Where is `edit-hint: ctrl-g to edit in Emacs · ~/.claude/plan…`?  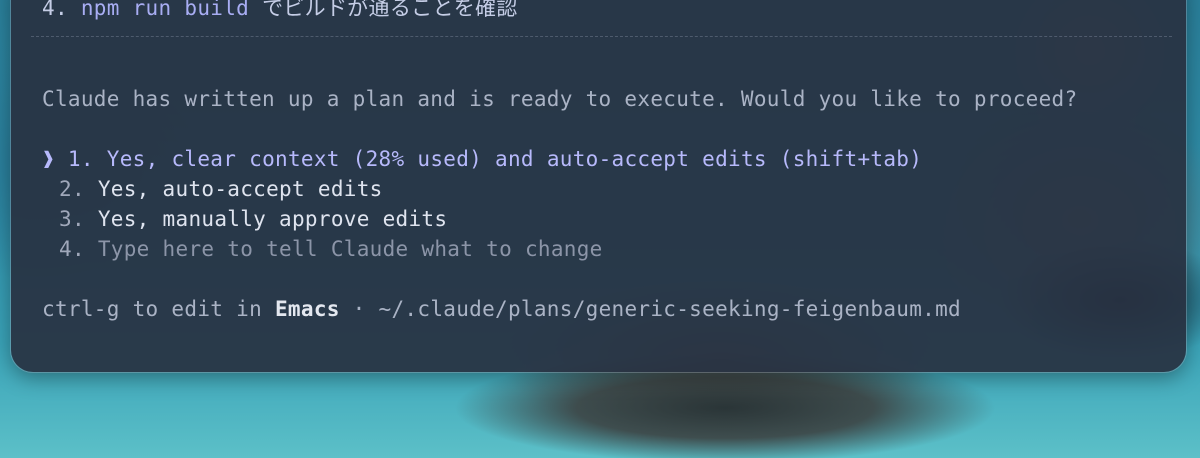 edit-hint: ctrl-g to edit in Emacs · ~/.claude/plan… is located at coordinates (501, 309).